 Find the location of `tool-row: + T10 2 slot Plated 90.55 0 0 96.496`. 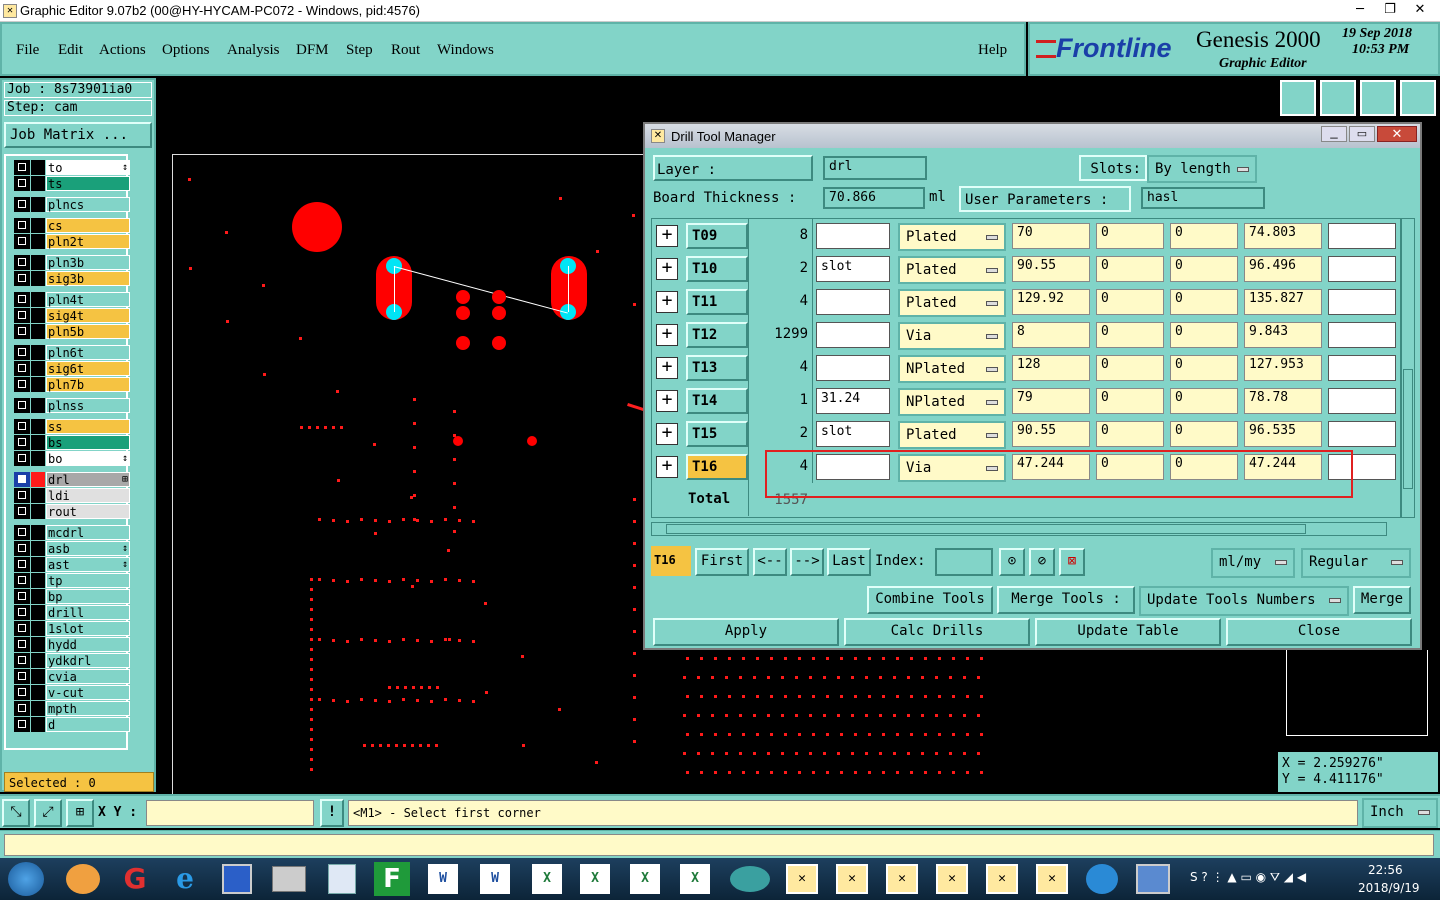

tool-row: + T10 2 slot Plated 90.55 0 0 96.496 is located at coordinates (1024, 268).